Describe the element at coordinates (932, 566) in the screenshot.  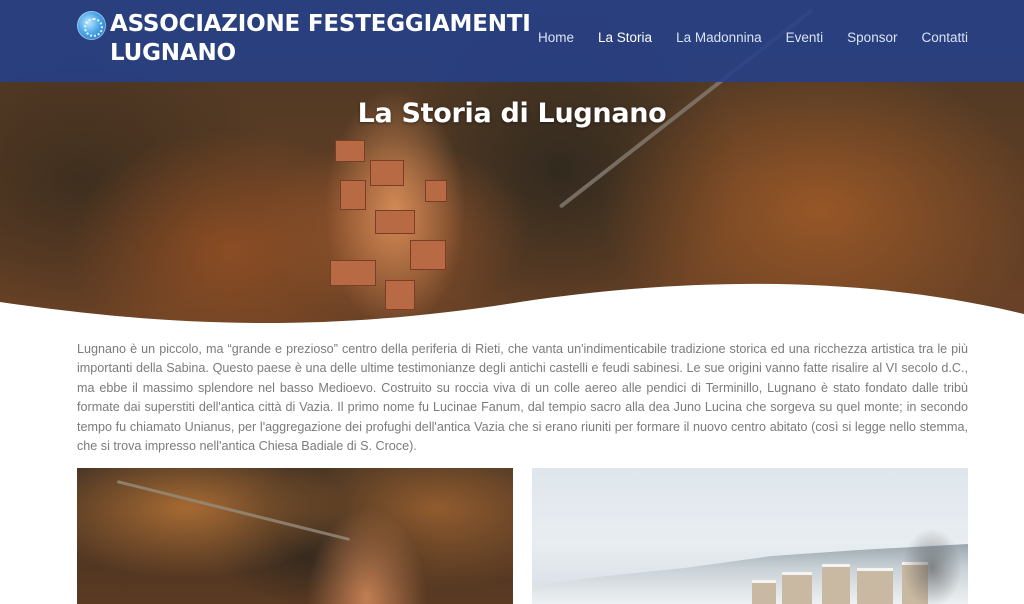
I see `snowy-tree` at that location.